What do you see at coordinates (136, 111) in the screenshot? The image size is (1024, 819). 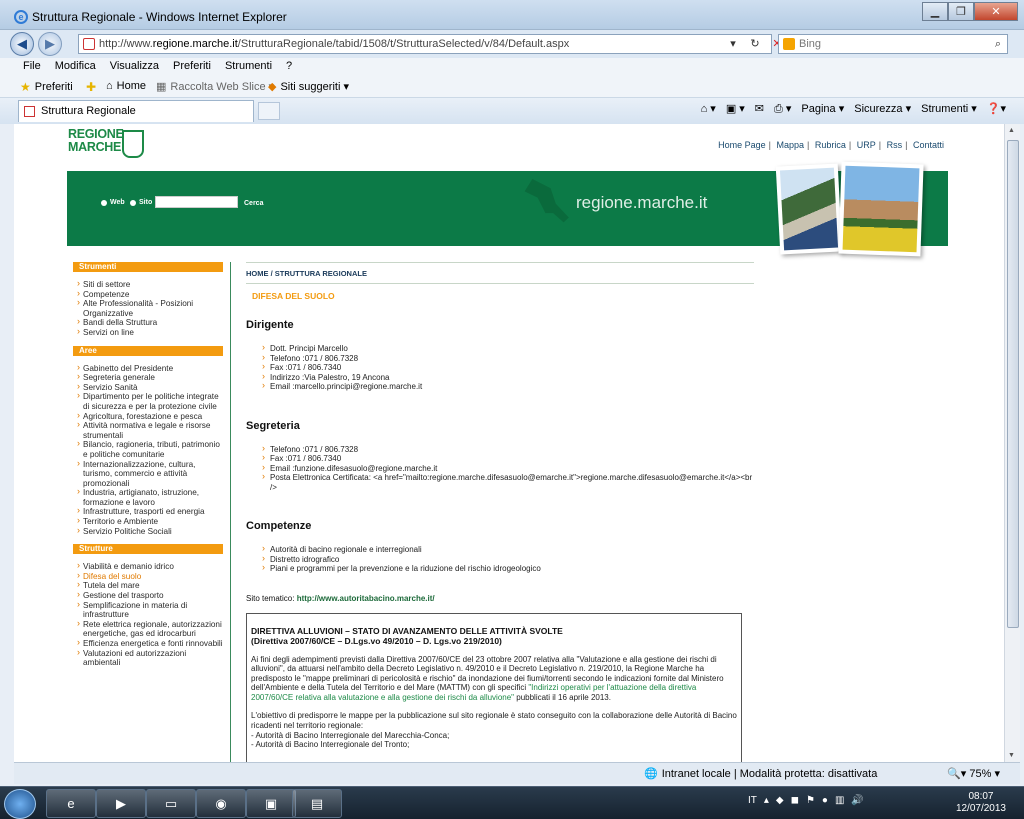 I see `tab-struttura-regionale: Struttura Regionale` at bounding box center [136, 111].